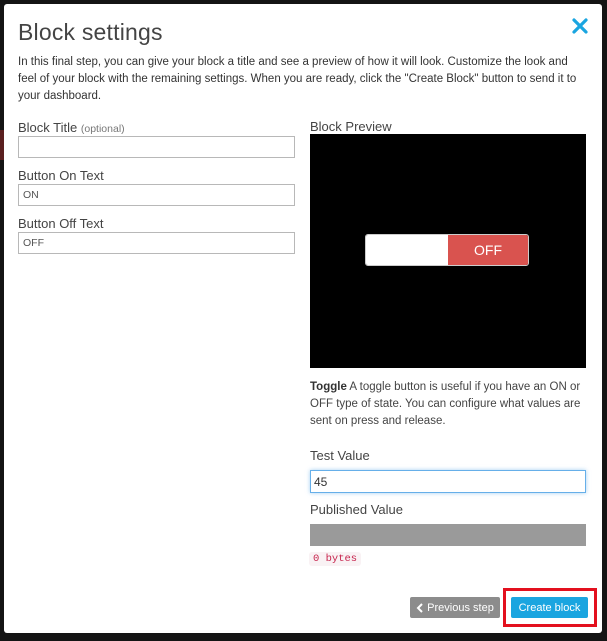 The width and height of the screenshot is (607, 641). Describe the element at coordinates (156, 147) in the screenshot. I see `block-title-input` at that location.